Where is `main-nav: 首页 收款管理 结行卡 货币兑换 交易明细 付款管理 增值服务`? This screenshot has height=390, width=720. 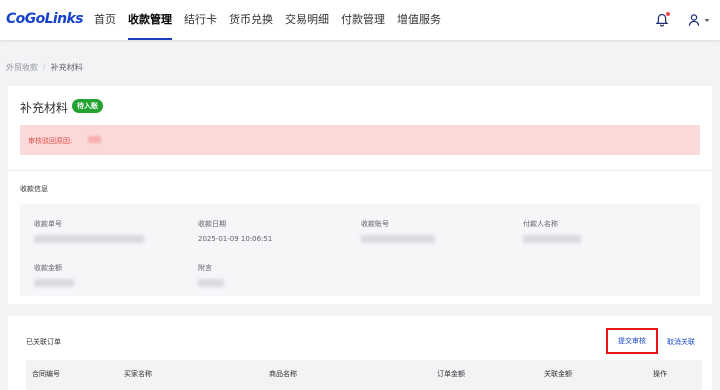
main-nav: 首页 收款管理 结行卡 货币兑换 交易明细 付款管理 增值服务 is located at coordinates (273, 20).